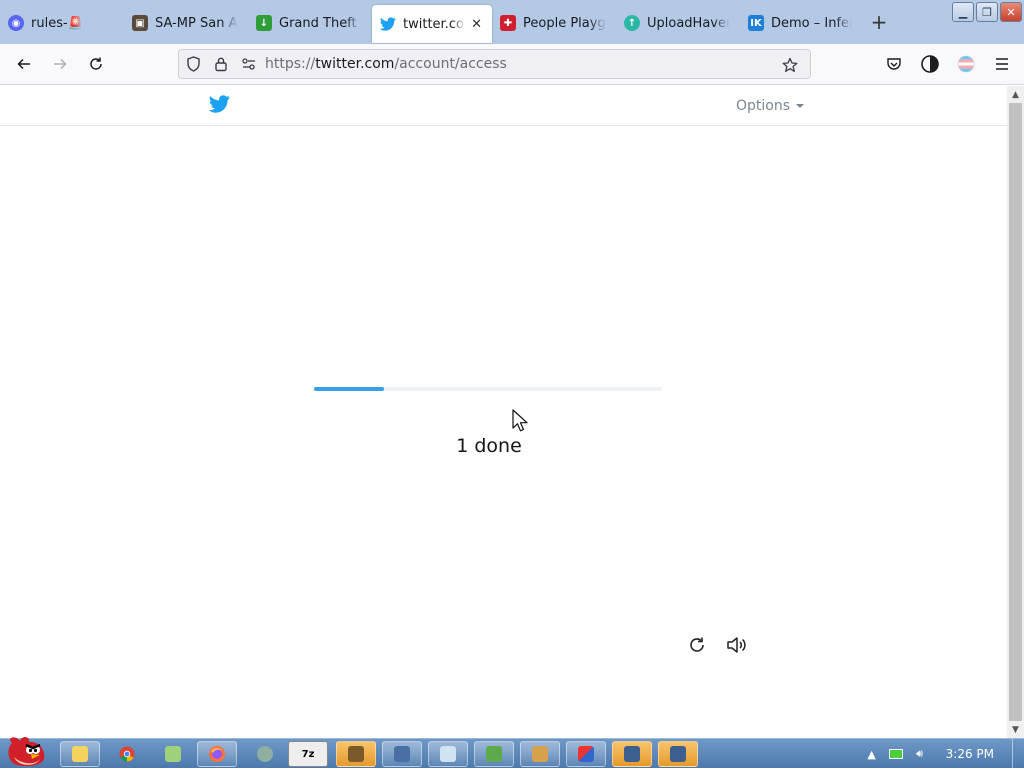 This screenshot has width=1024, height=773. I want to click on globe-icon, so click(265, 754).